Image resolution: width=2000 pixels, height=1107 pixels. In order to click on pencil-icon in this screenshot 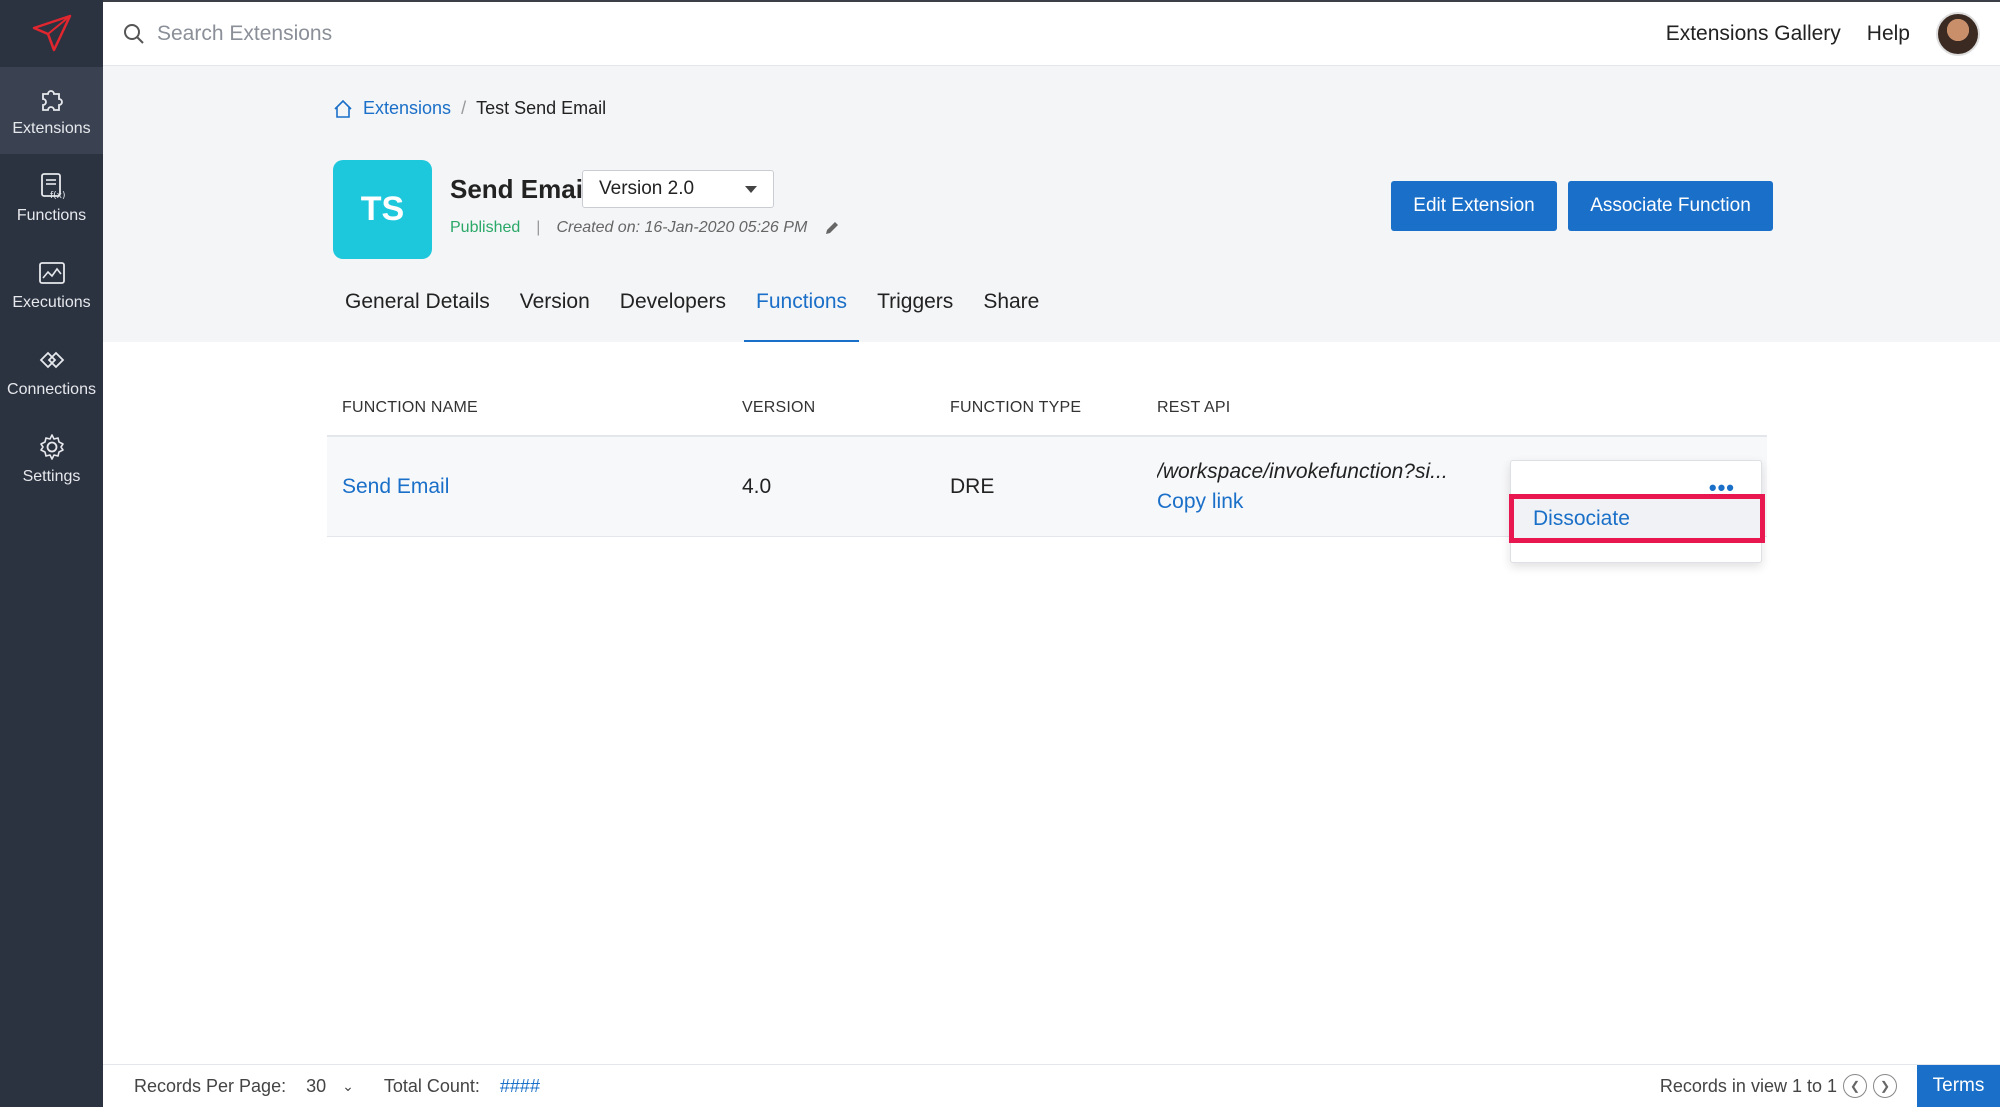, I will do `click(832, 228)`.